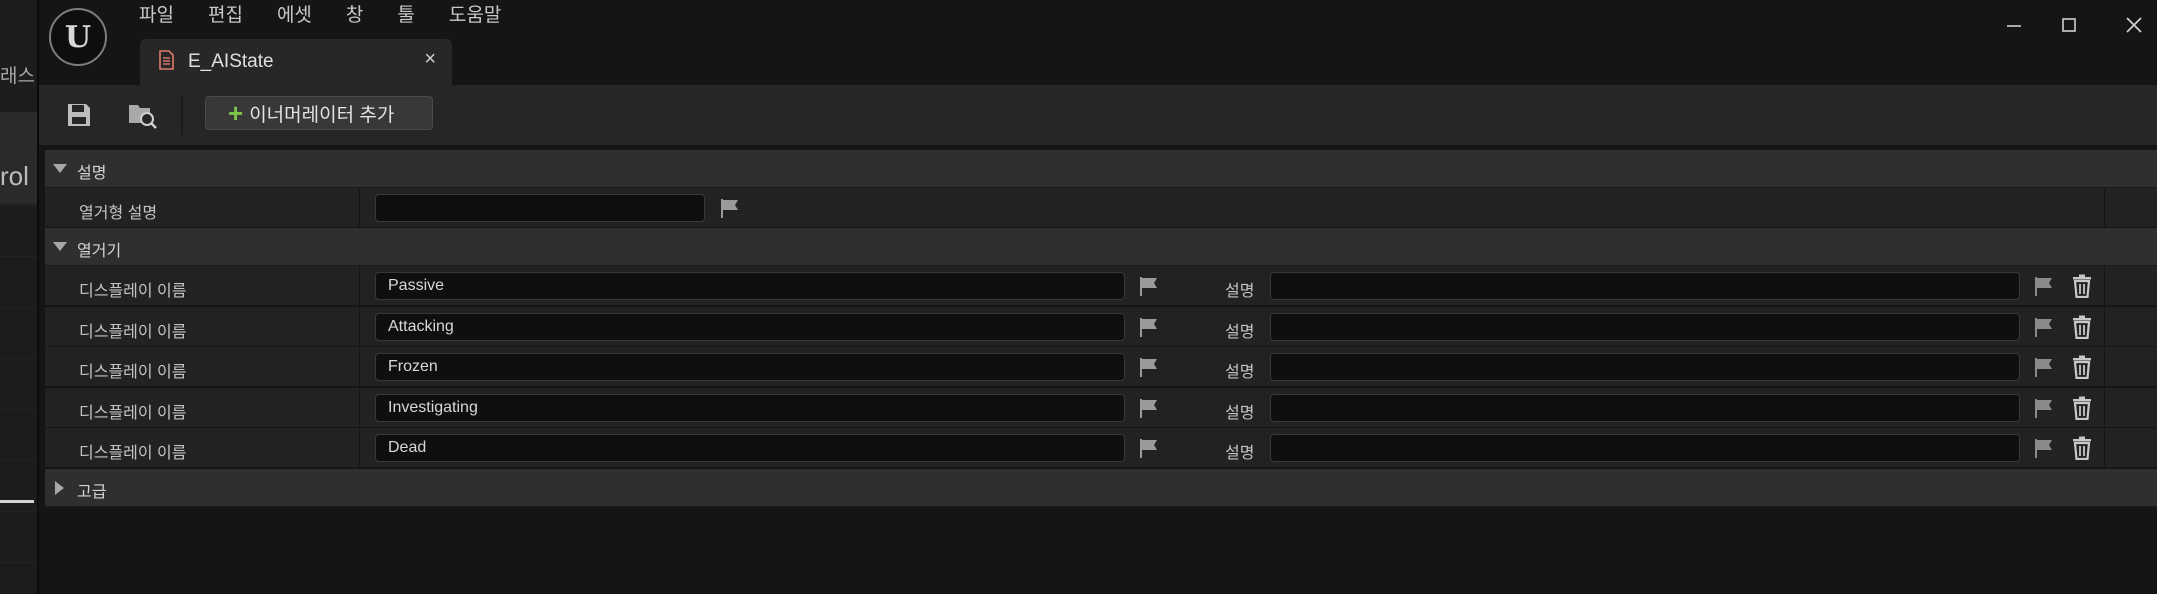 This screenshot has height=594, width=2157. I want to click on menu-edit: 편집, so click(234, 16).